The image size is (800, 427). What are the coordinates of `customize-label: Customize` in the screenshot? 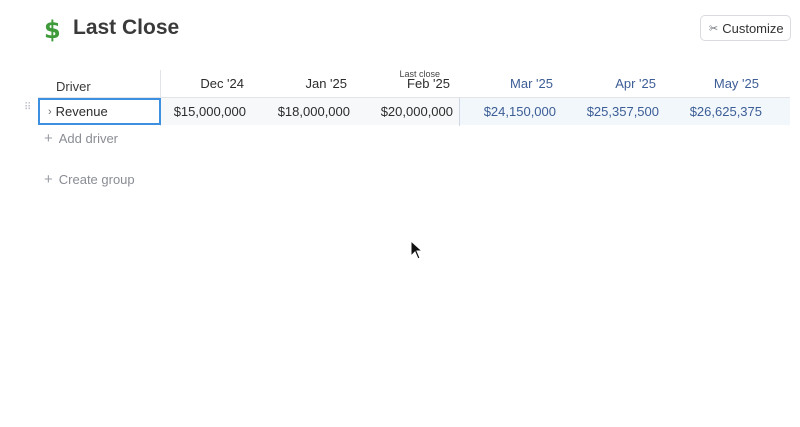 It's located at (753, 28).